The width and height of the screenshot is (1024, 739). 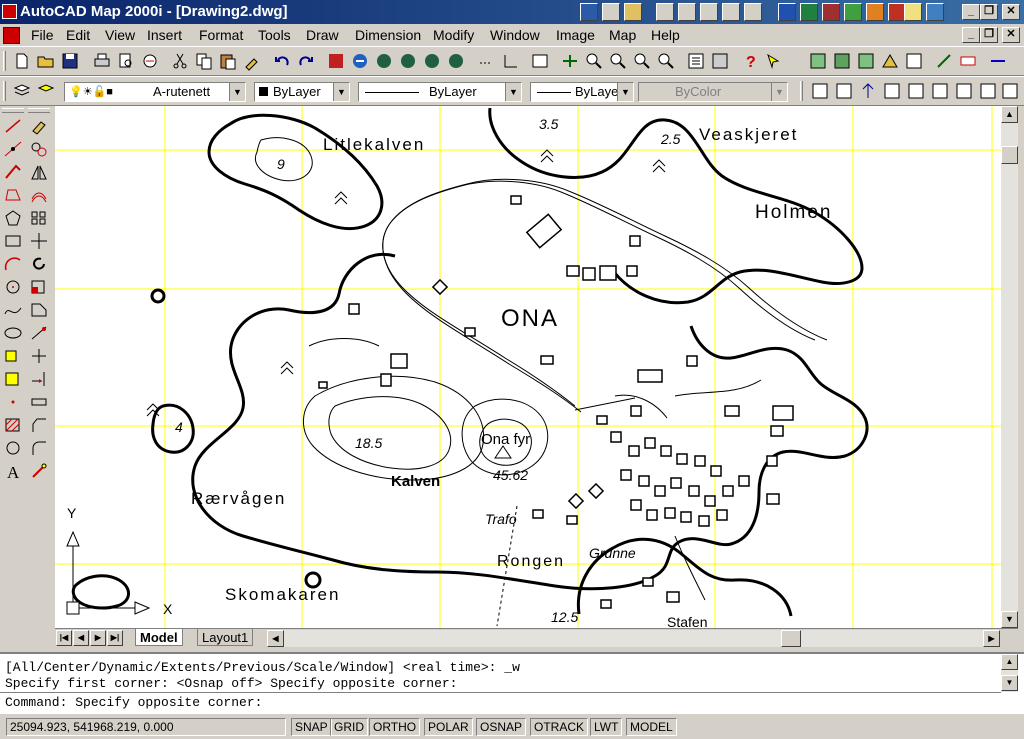 What do you see at coordinates (395, 727) in the screenshot?
I see `toggle-ortho: ORTHO` at bounding box center [395, 727].